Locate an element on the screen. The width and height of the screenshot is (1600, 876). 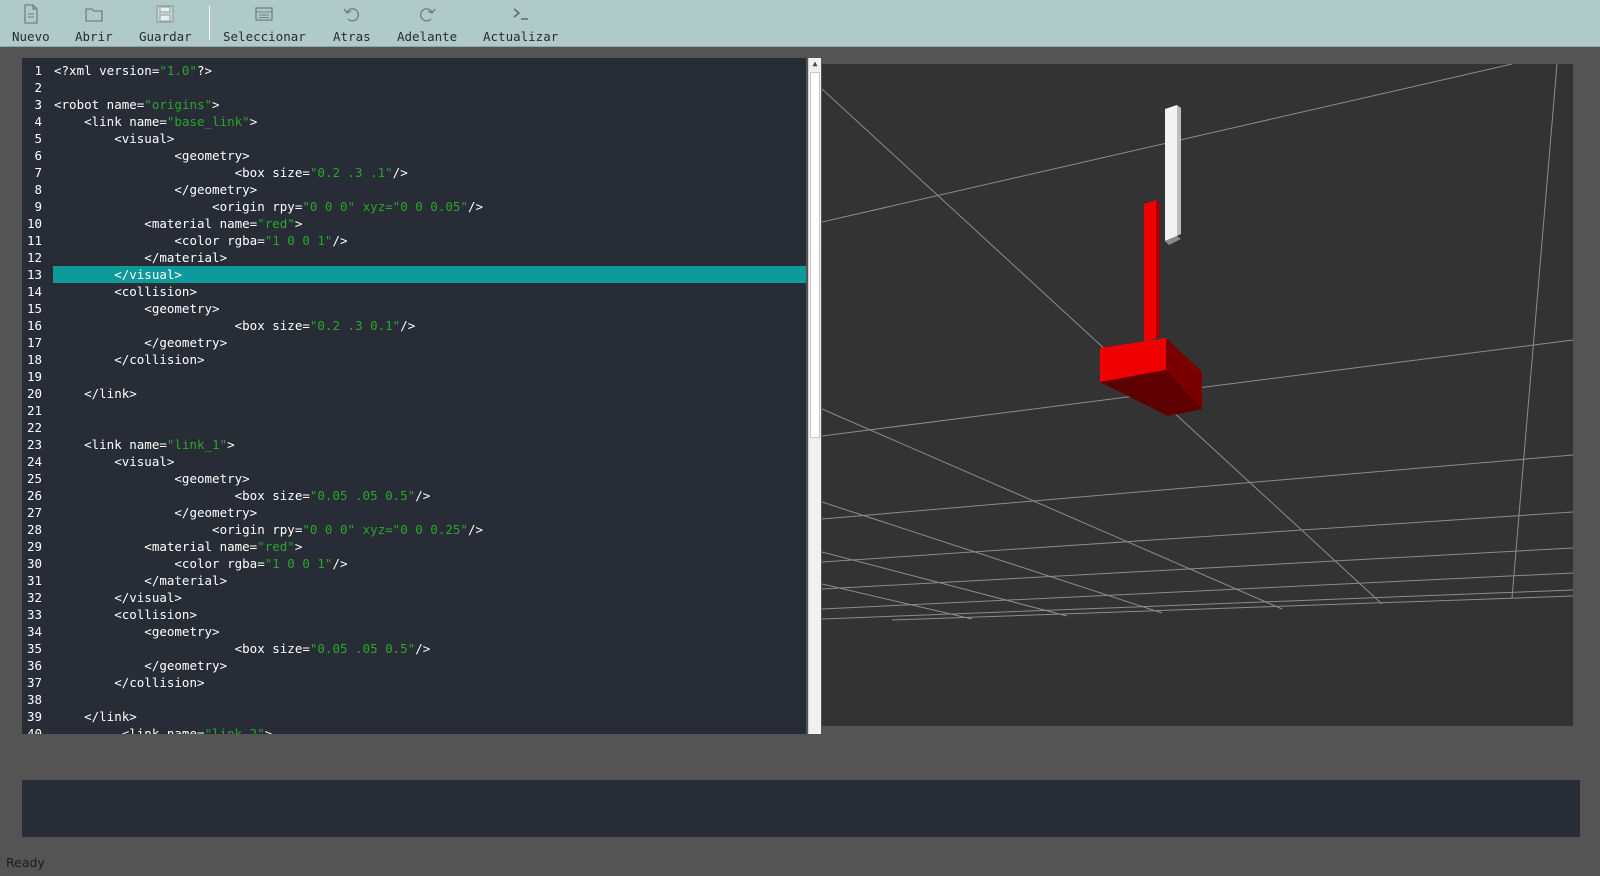
code-text: <?xml version="1.0"?> is located at coordinates (133, 70).